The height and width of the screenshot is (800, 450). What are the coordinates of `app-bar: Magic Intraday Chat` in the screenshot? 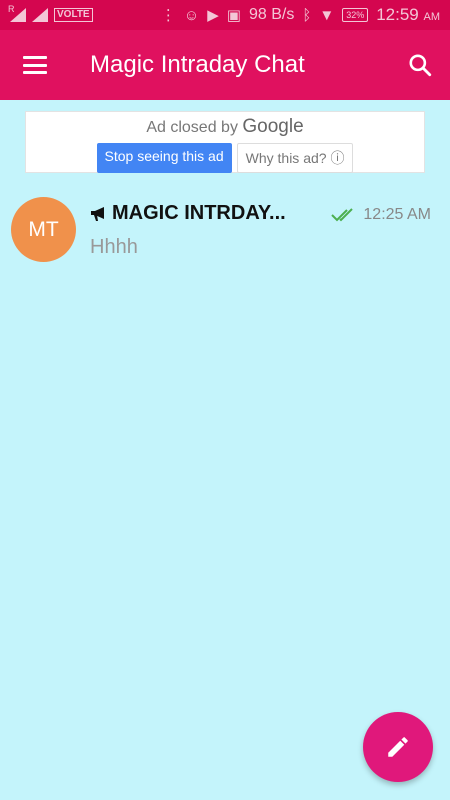 It's located at (225, 65).